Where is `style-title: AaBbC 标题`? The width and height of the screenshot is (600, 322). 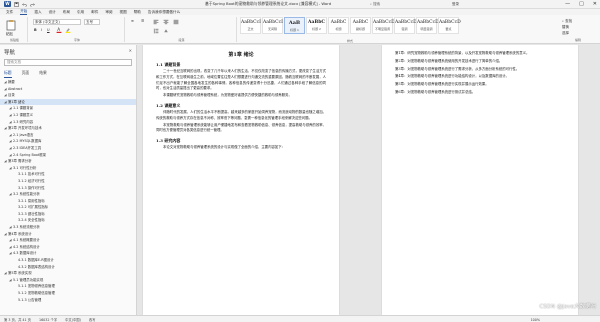 style-title: AaBbC 标题 is located at coordinates (338, 25).